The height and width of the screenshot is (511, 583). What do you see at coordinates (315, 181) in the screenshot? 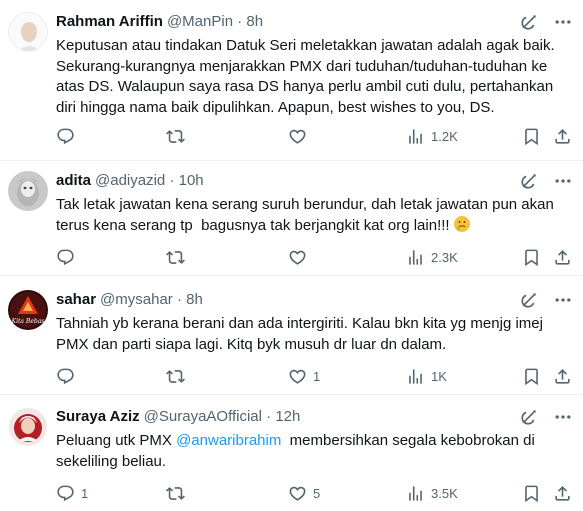
I see `tweet-header: adita @adiyazid · 10h` at bounding box center [315, 181].